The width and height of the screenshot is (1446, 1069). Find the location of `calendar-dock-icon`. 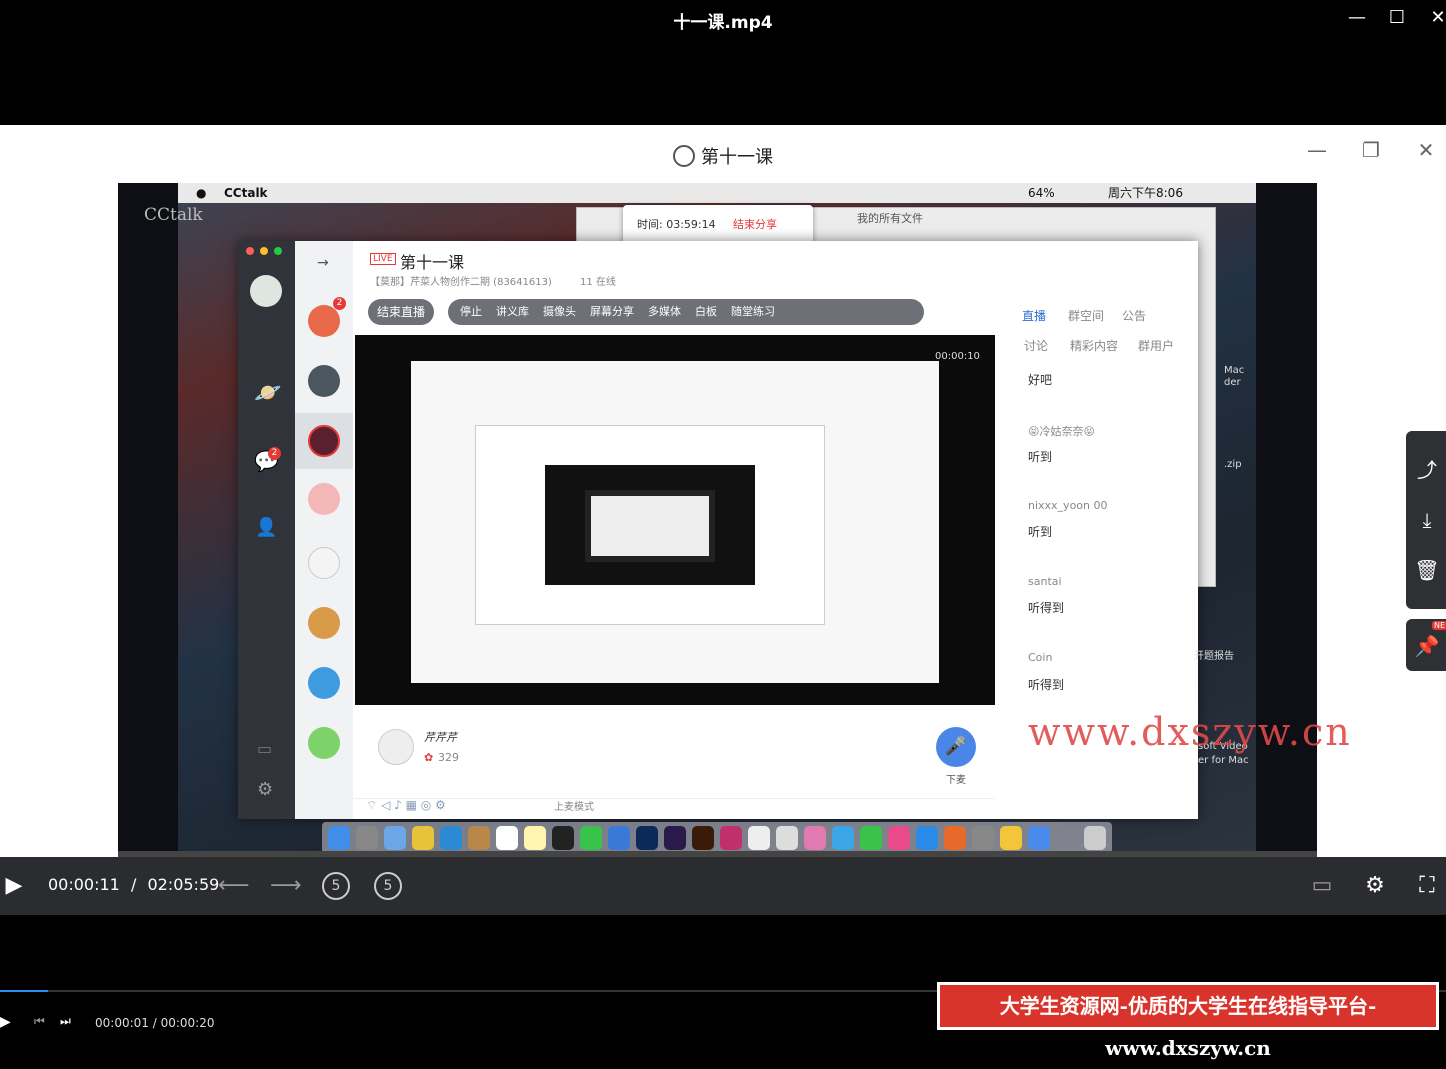

calendar-dock-icon is located at coordinates (507, 838).